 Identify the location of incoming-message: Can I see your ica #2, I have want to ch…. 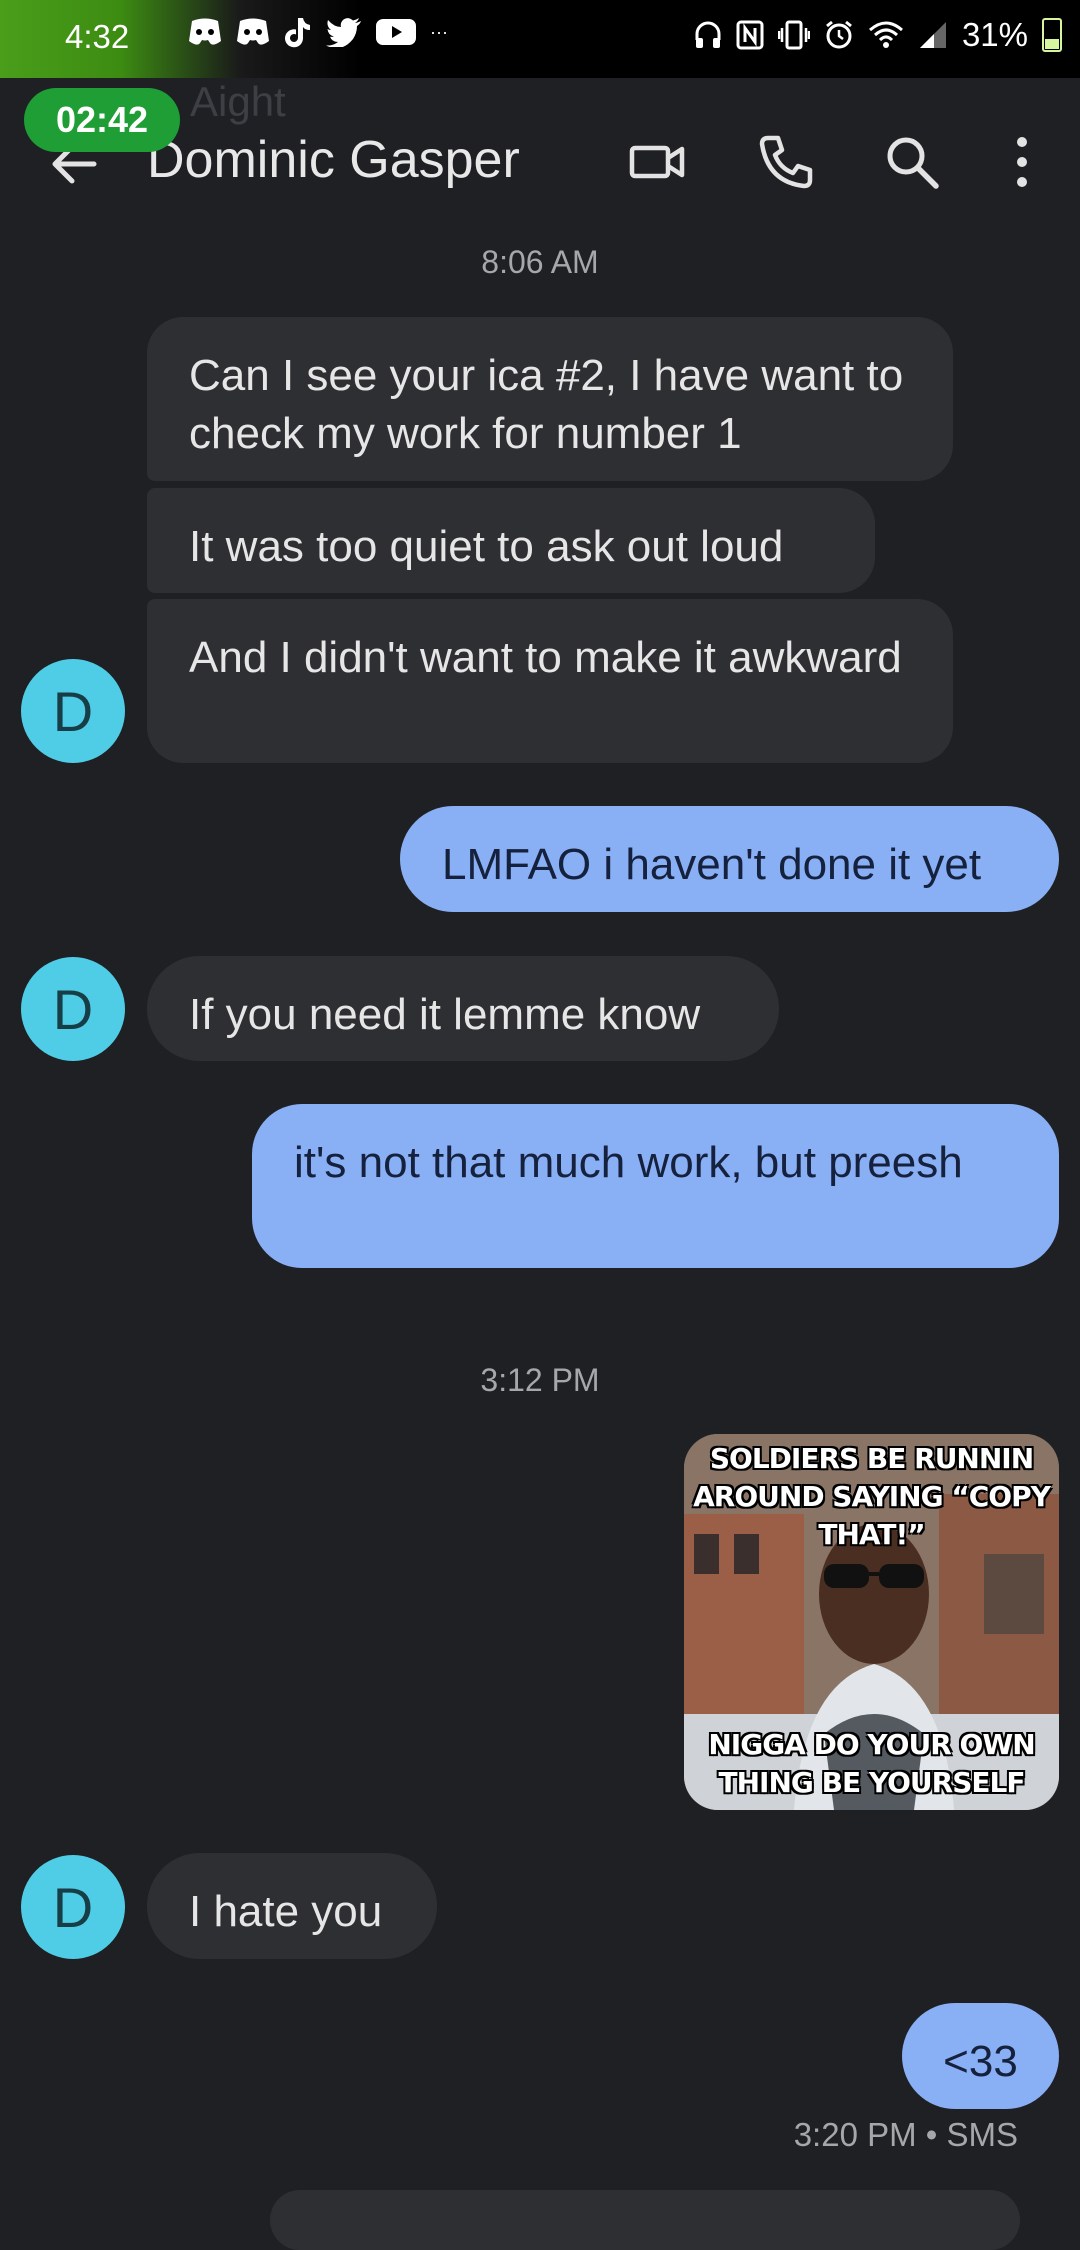
(550, 399).